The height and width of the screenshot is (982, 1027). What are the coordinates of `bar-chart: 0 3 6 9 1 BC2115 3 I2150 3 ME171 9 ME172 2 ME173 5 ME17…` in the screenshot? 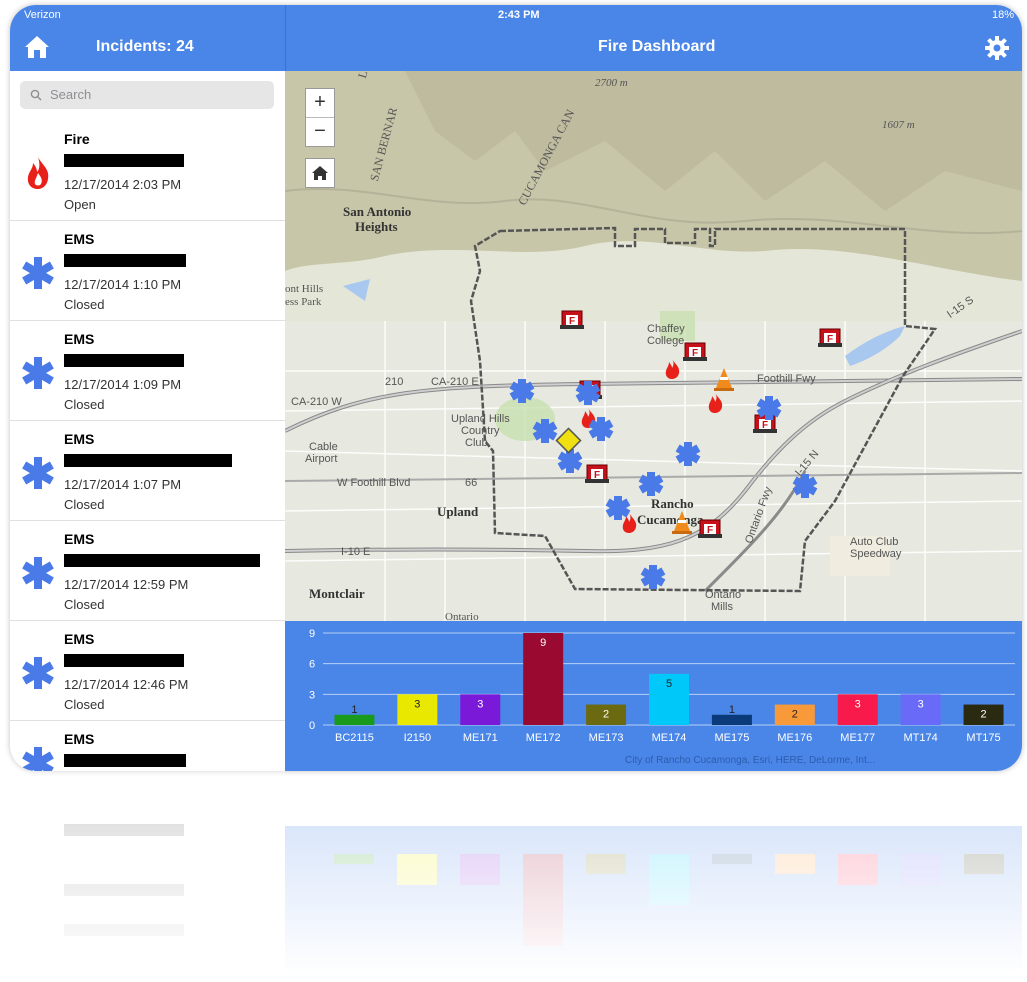 It's located at (662, 686).